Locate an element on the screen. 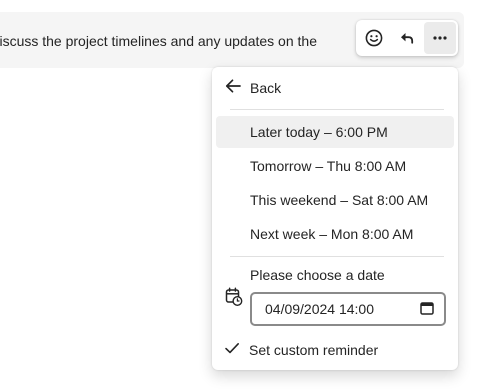 The height and width of the screenshot is (392, 478). date-picker-label: Please choose a date is located at coordinates (317, 275).